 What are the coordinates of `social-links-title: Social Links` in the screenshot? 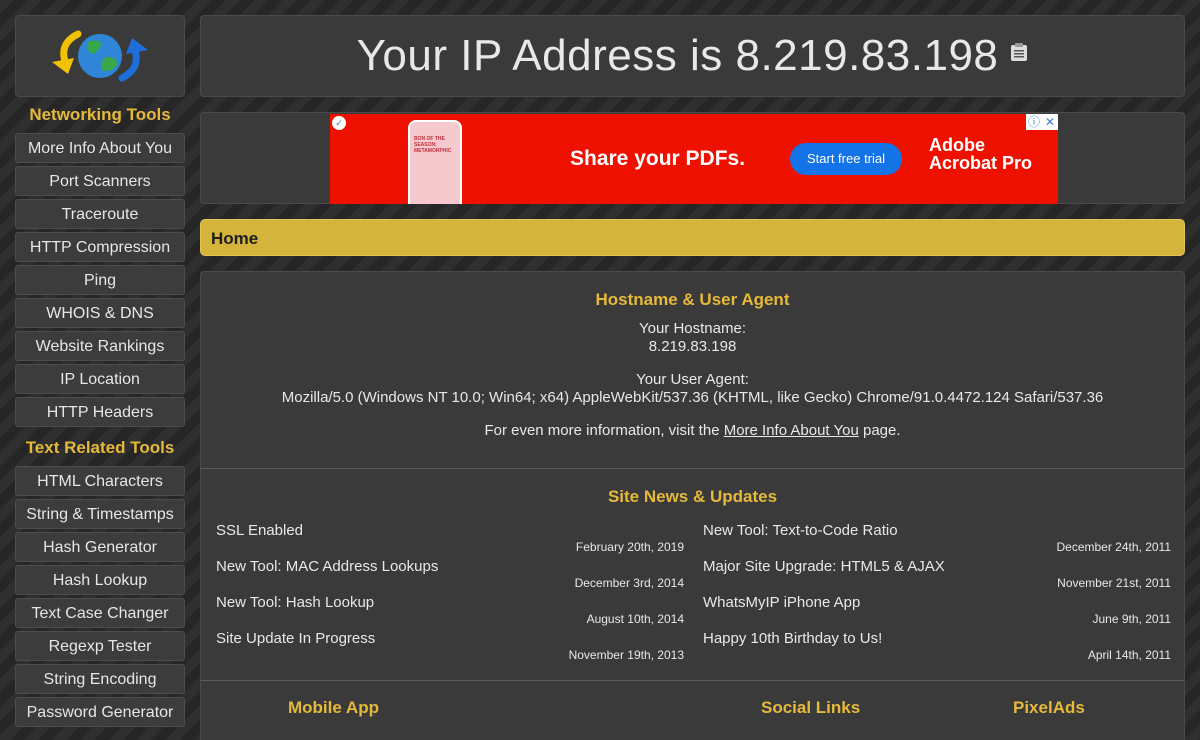 It's located at (811, 707).